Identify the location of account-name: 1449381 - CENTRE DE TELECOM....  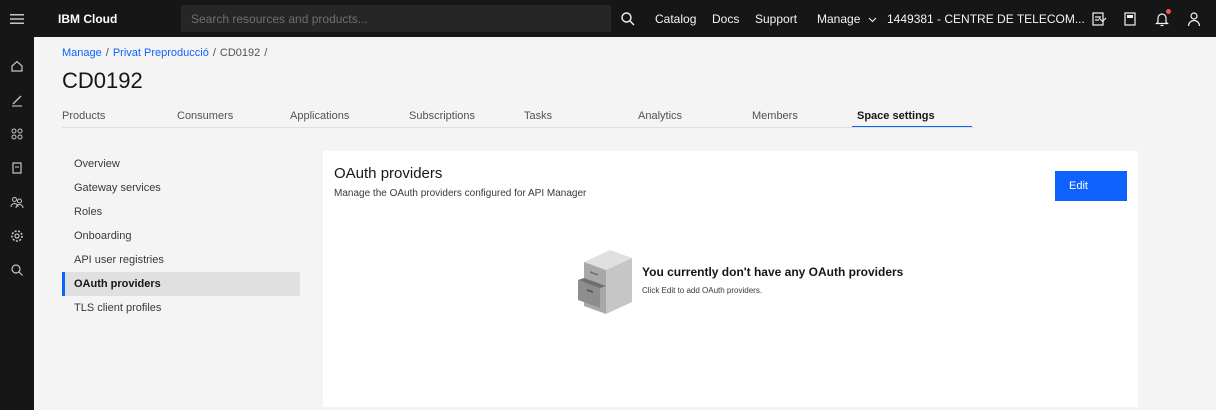
(986, 19).